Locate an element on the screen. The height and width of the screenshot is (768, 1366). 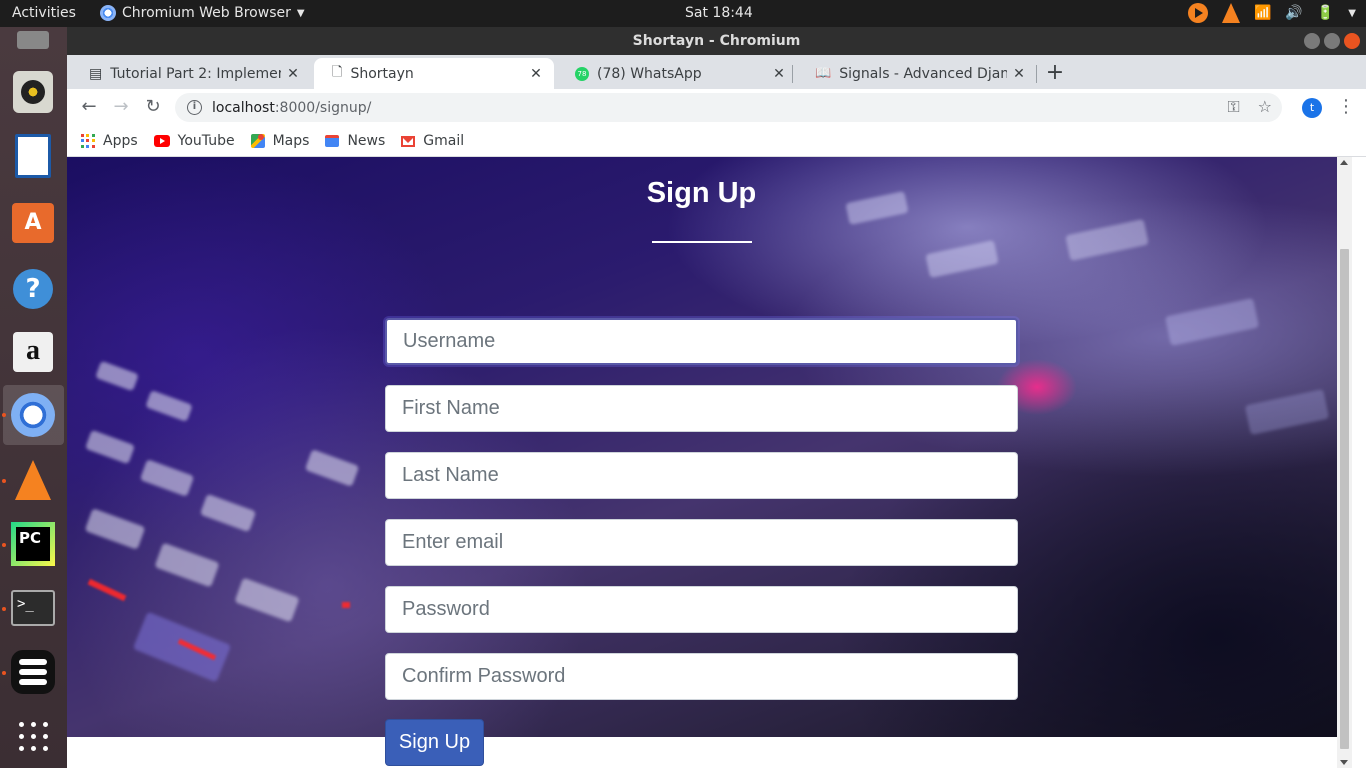
confirm-password-input is located at coordinates (701, 676).